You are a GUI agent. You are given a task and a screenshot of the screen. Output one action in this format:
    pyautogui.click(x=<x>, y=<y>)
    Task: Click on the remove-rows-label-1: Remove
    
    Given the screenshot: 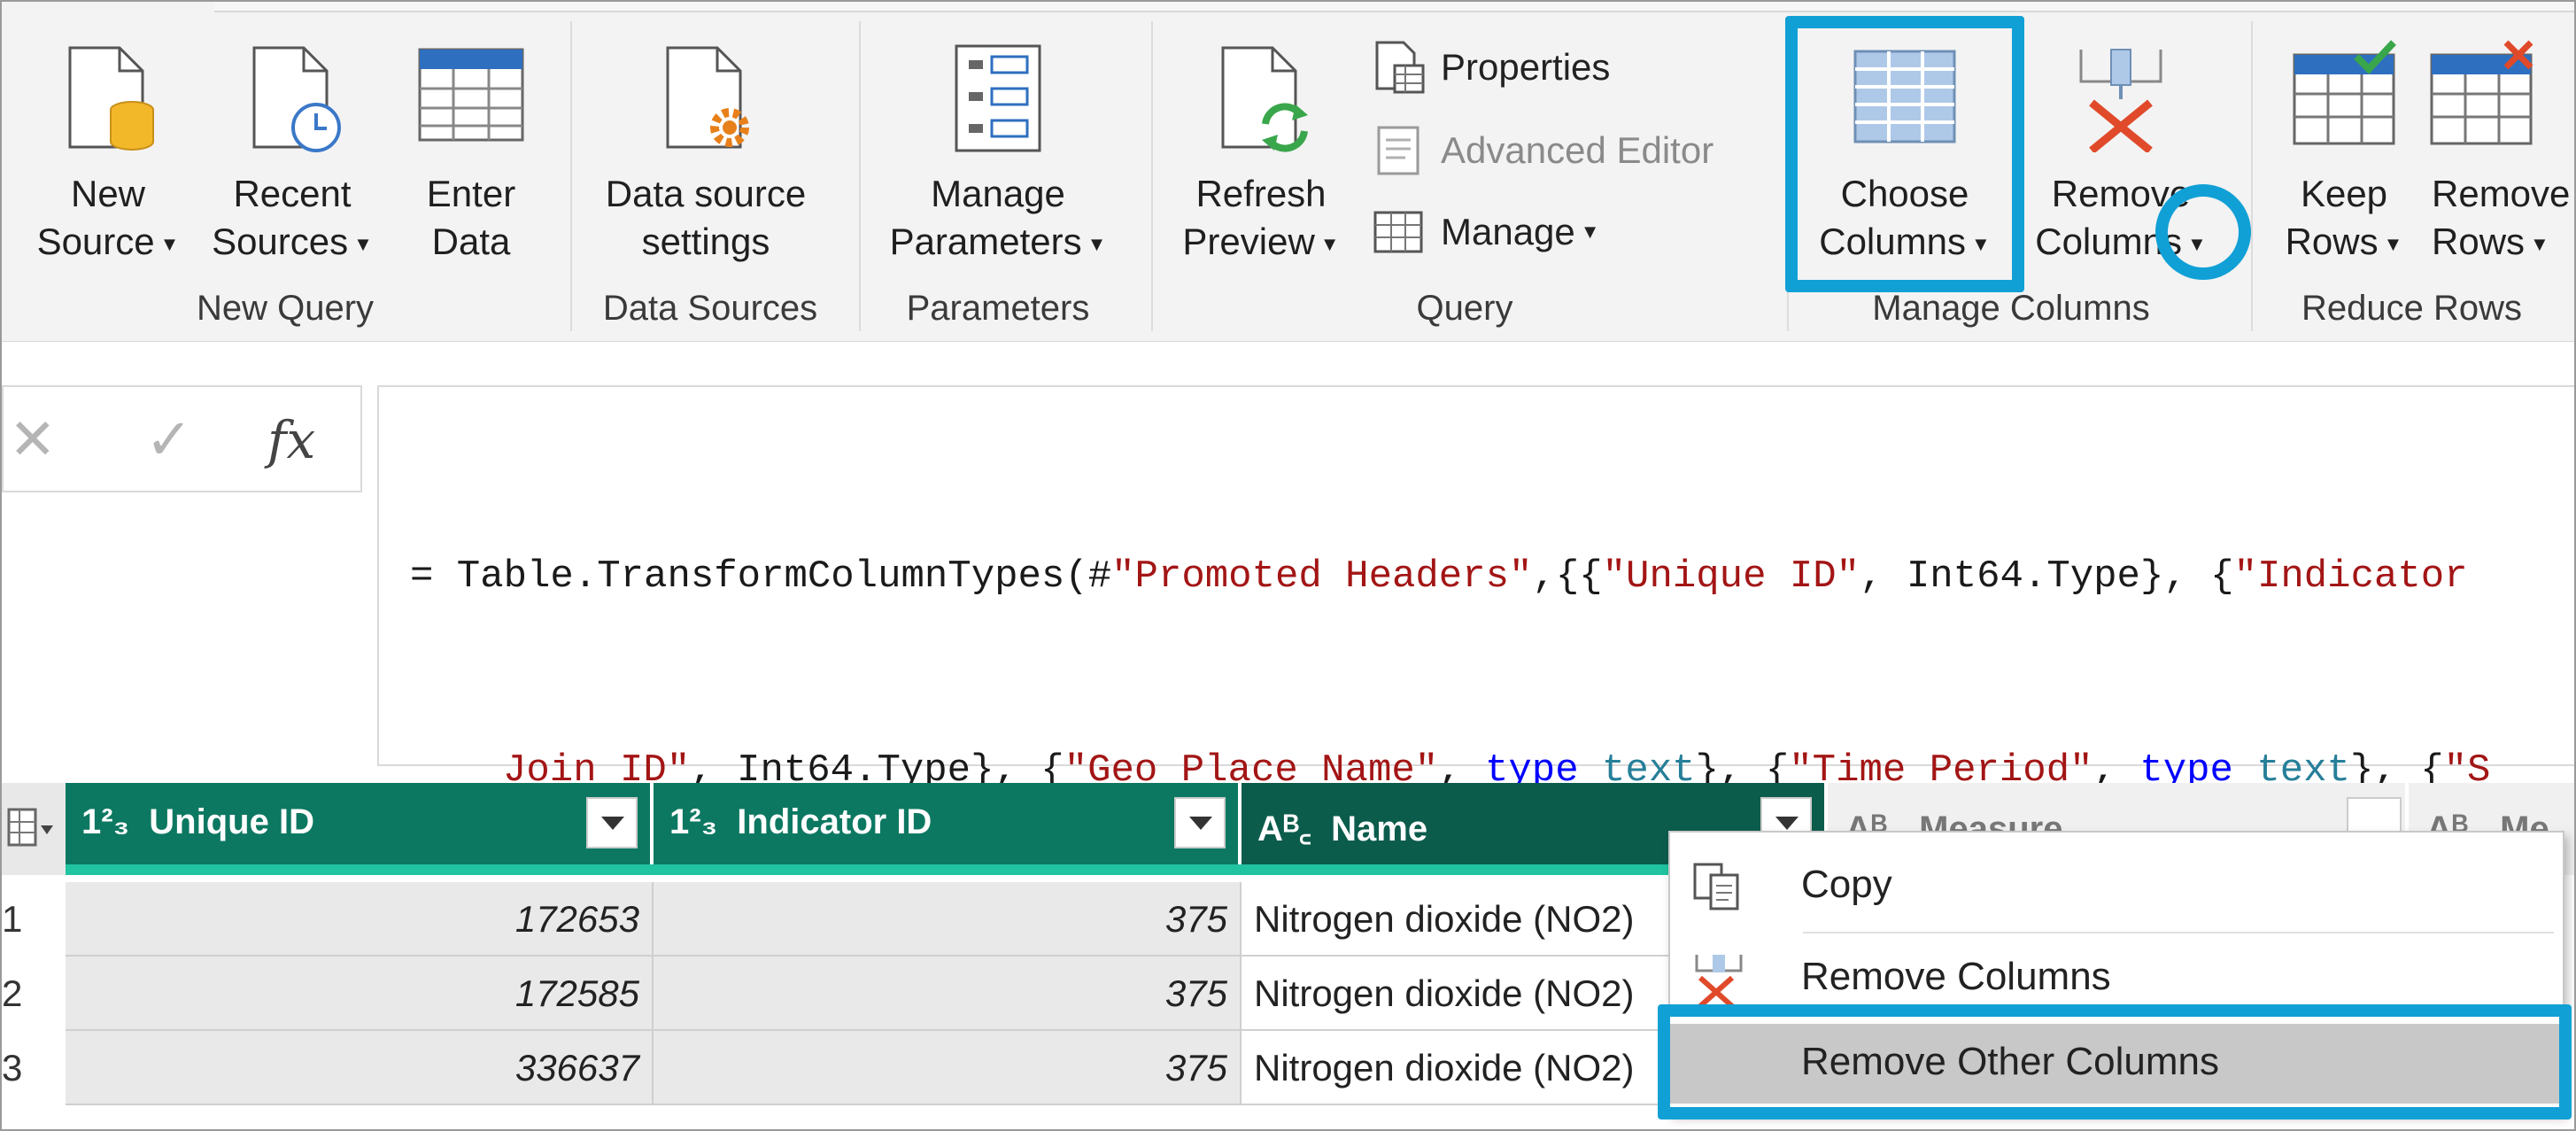 What is the action you would take?
    pyautogui.click(x=2501, y=193)
    